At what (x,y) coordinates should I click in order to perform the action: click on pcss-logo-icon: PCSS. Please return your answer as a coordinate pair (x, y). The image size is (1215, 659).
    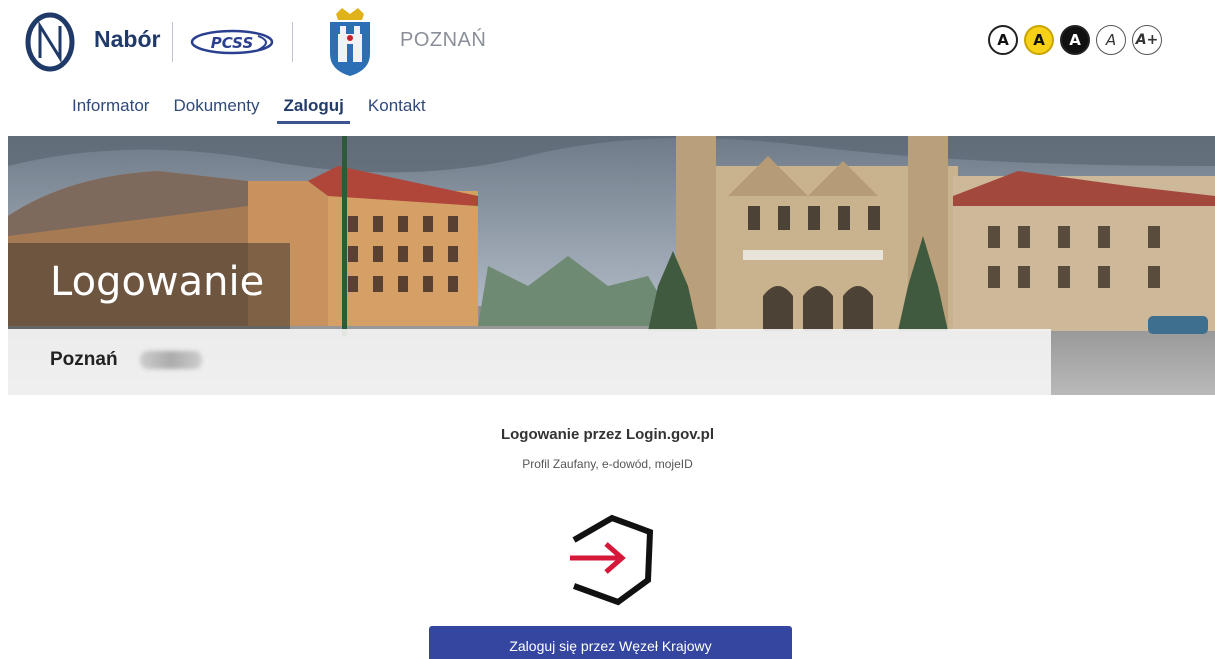
    Looking at the image, I should click on (234, 42).